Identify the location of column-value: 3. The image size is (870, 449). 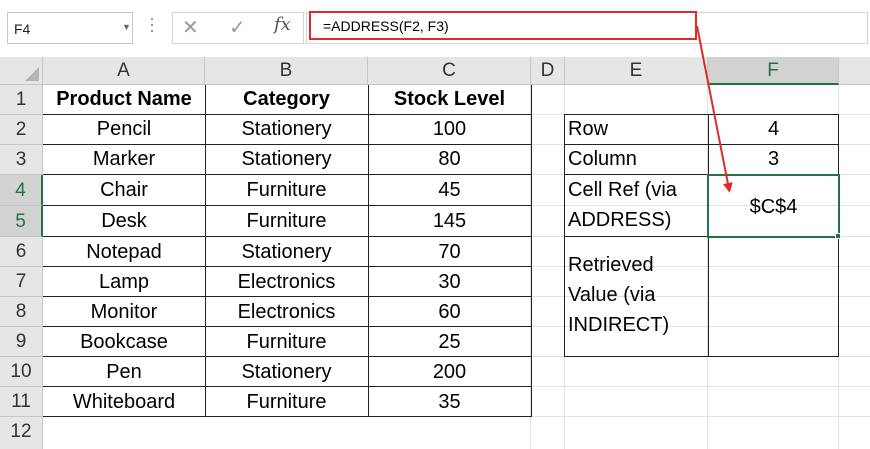
(773, 159).